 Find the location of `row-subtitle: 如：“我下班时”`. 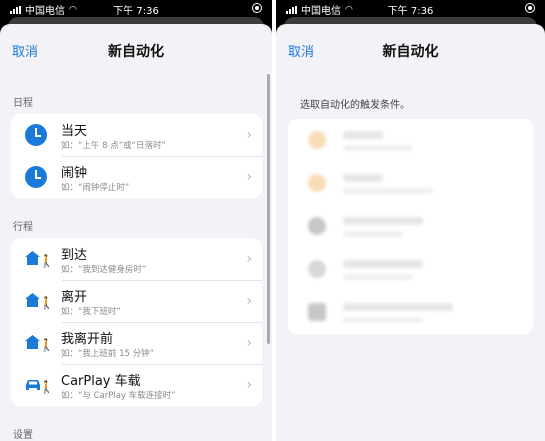

row-subtitle: 如：“我下班时” is located at coordinates (91, 312).